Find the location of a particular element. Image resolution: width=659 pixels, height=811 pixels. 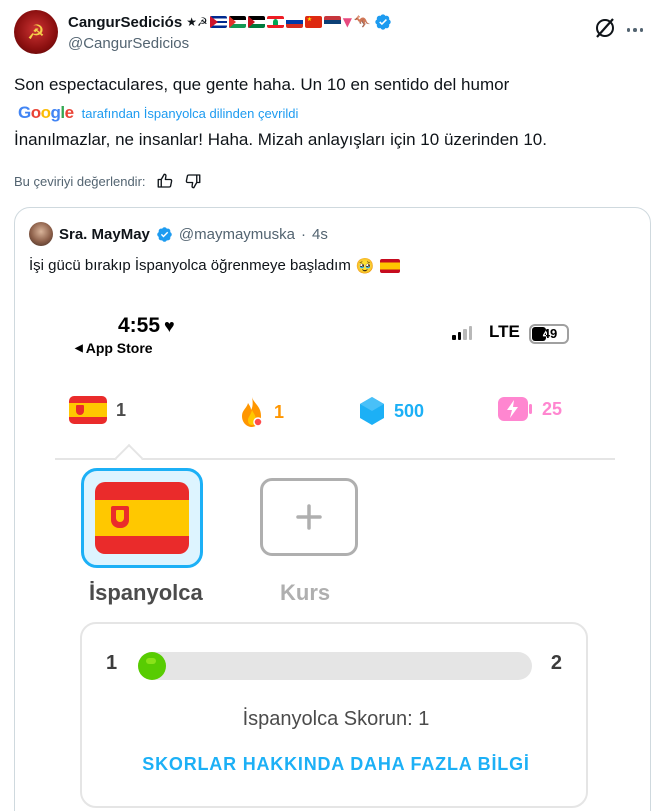

flag-lebanon-icon is located at coordinates (275, 22).